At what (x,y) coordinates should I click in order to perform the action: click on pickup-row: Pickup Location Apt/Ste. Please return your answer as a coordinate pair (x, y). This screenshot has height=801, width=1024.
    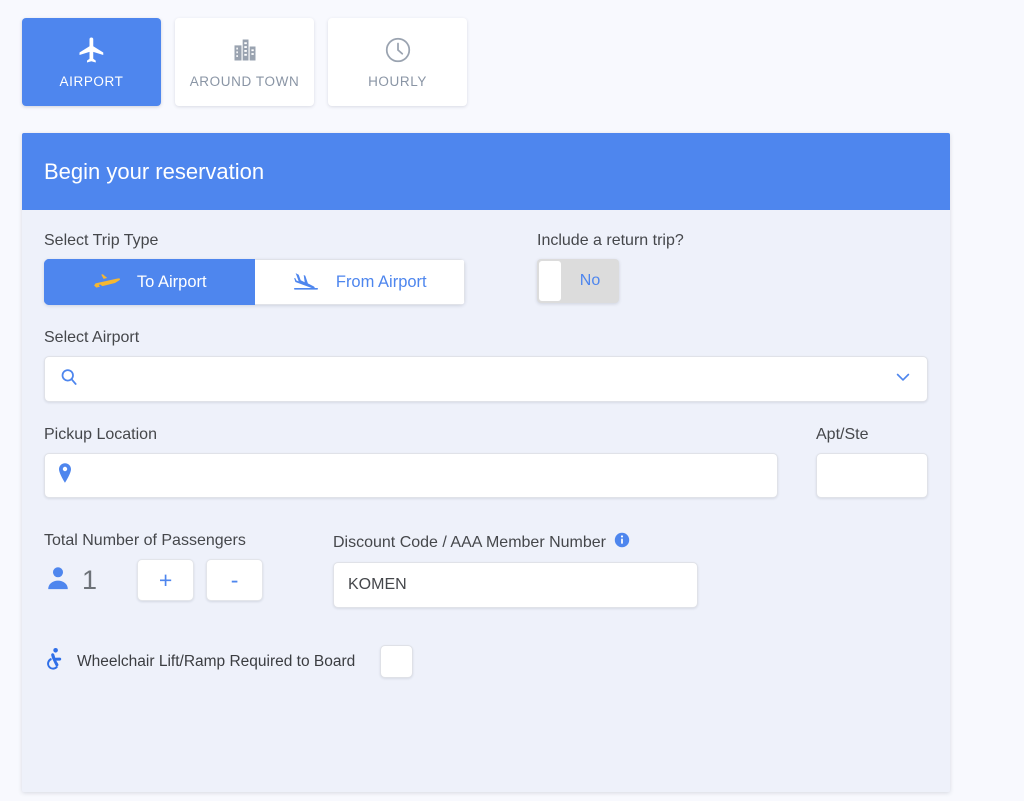
    Looking at the image, I should click on (486, 462).